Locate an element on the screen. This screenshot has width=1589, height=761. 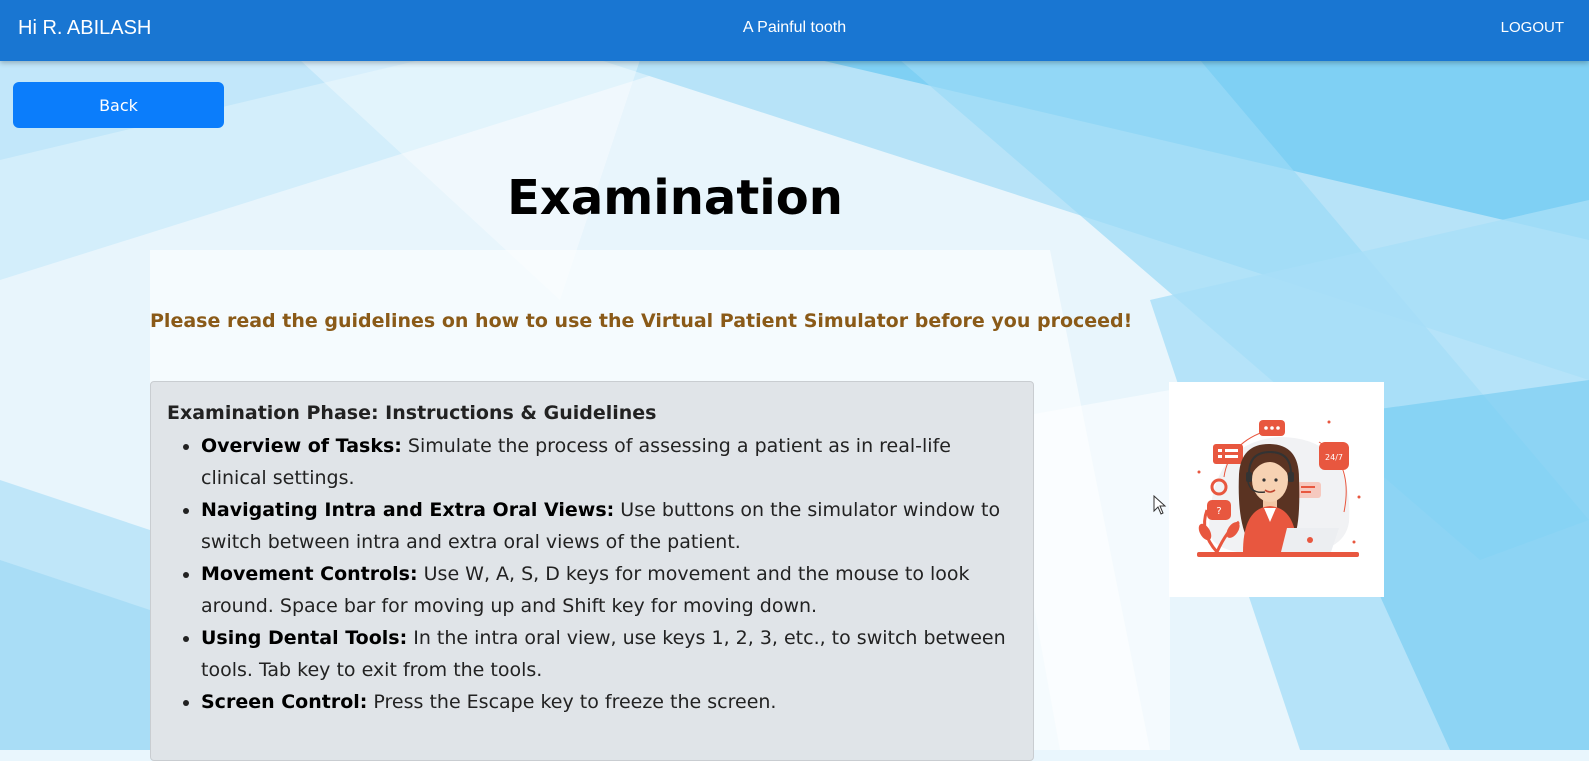
availability-badge: 24/7 is located at coordinates (1334, 457).